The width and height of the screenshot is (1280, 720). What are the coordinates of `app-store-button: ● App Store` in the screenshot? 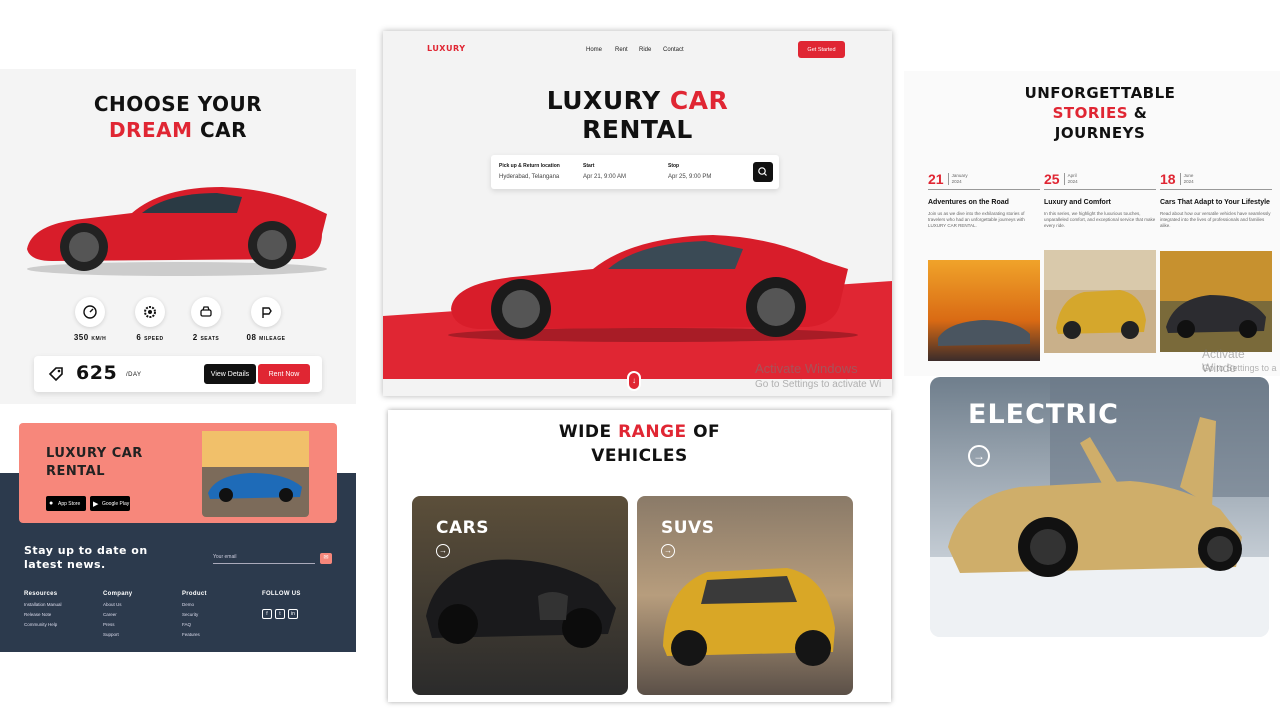 It's located at (66, 503).